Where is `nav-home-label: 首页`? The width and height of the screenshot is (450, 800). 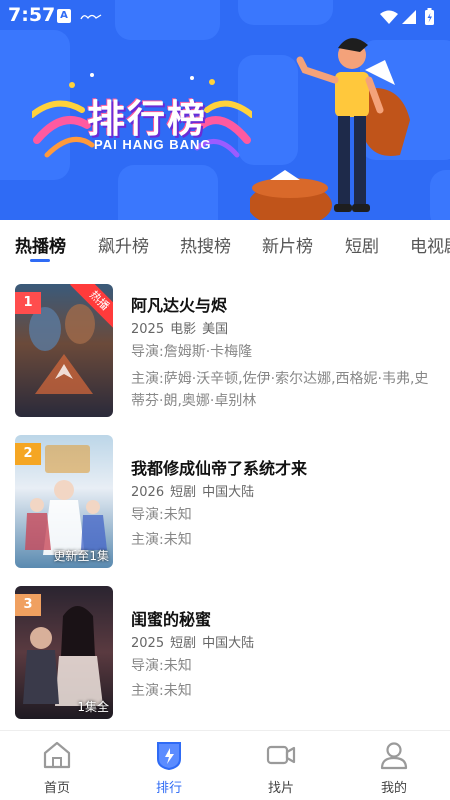
nav-home-label: 首页 is located at coordinates (56, 788).